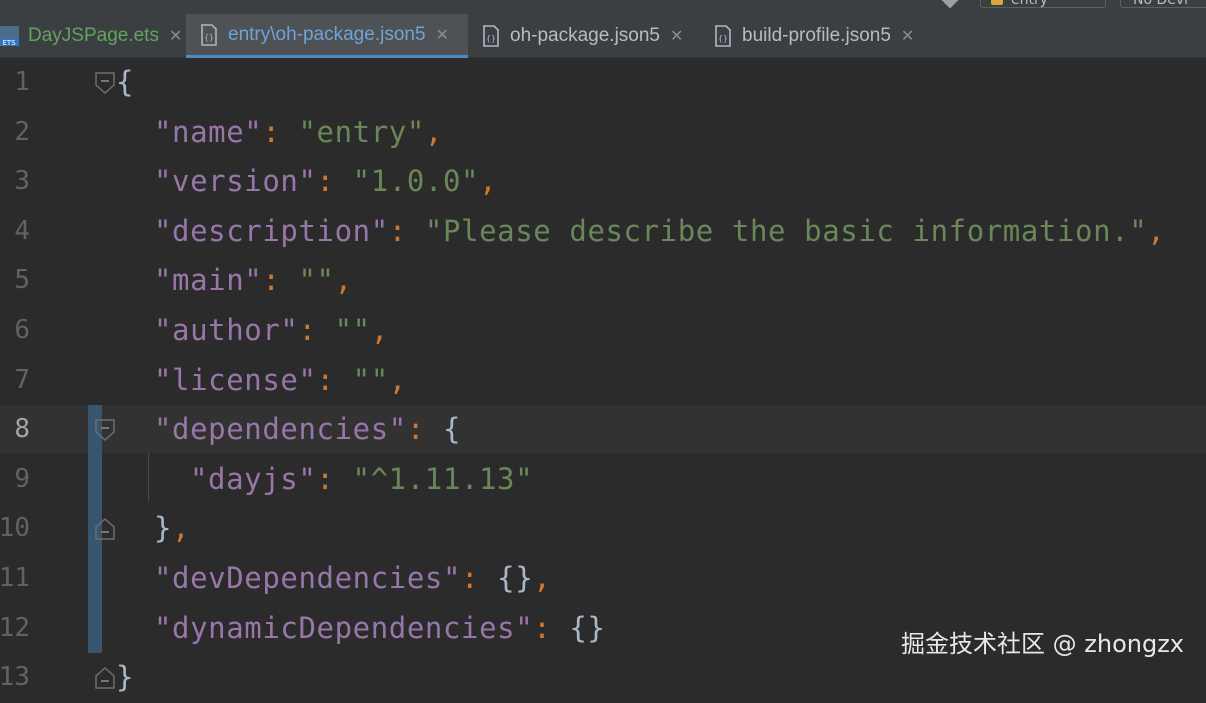  I want to click on line-number: 5, so click(22, 280).